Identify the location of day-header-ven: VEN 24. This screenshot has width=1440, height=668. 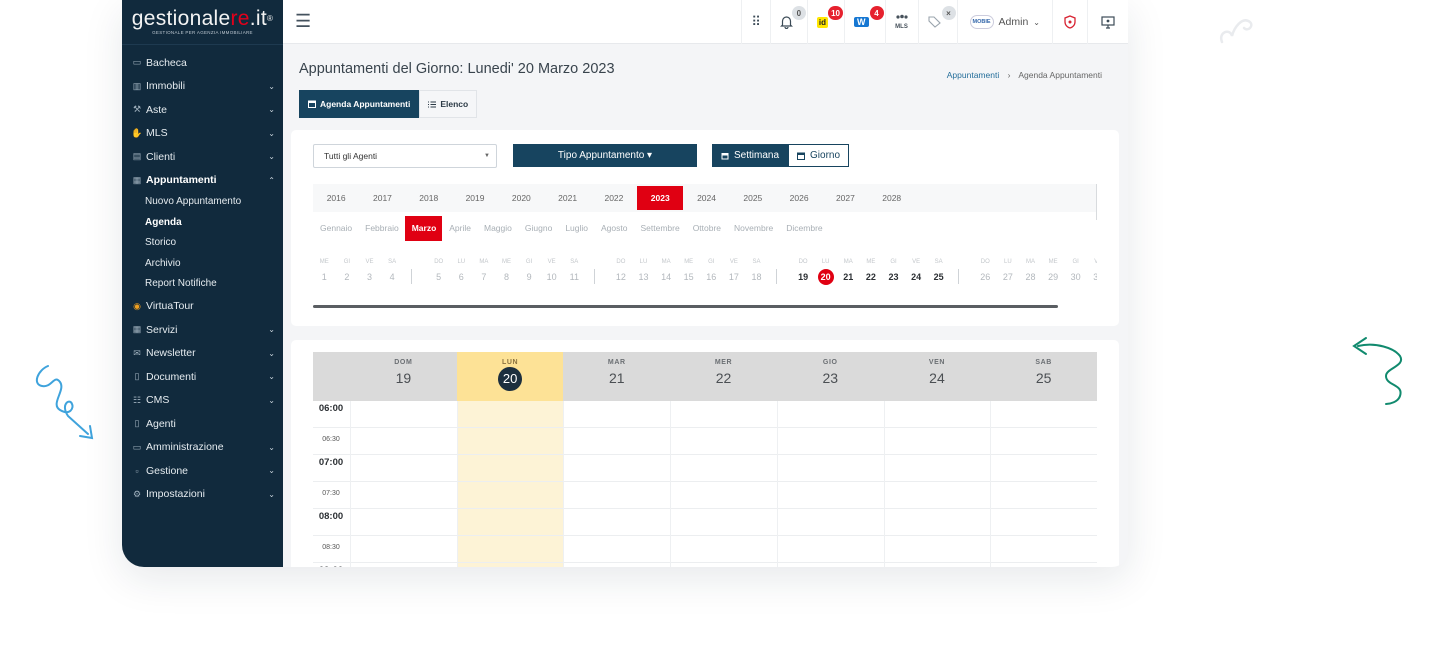
(937, 376).